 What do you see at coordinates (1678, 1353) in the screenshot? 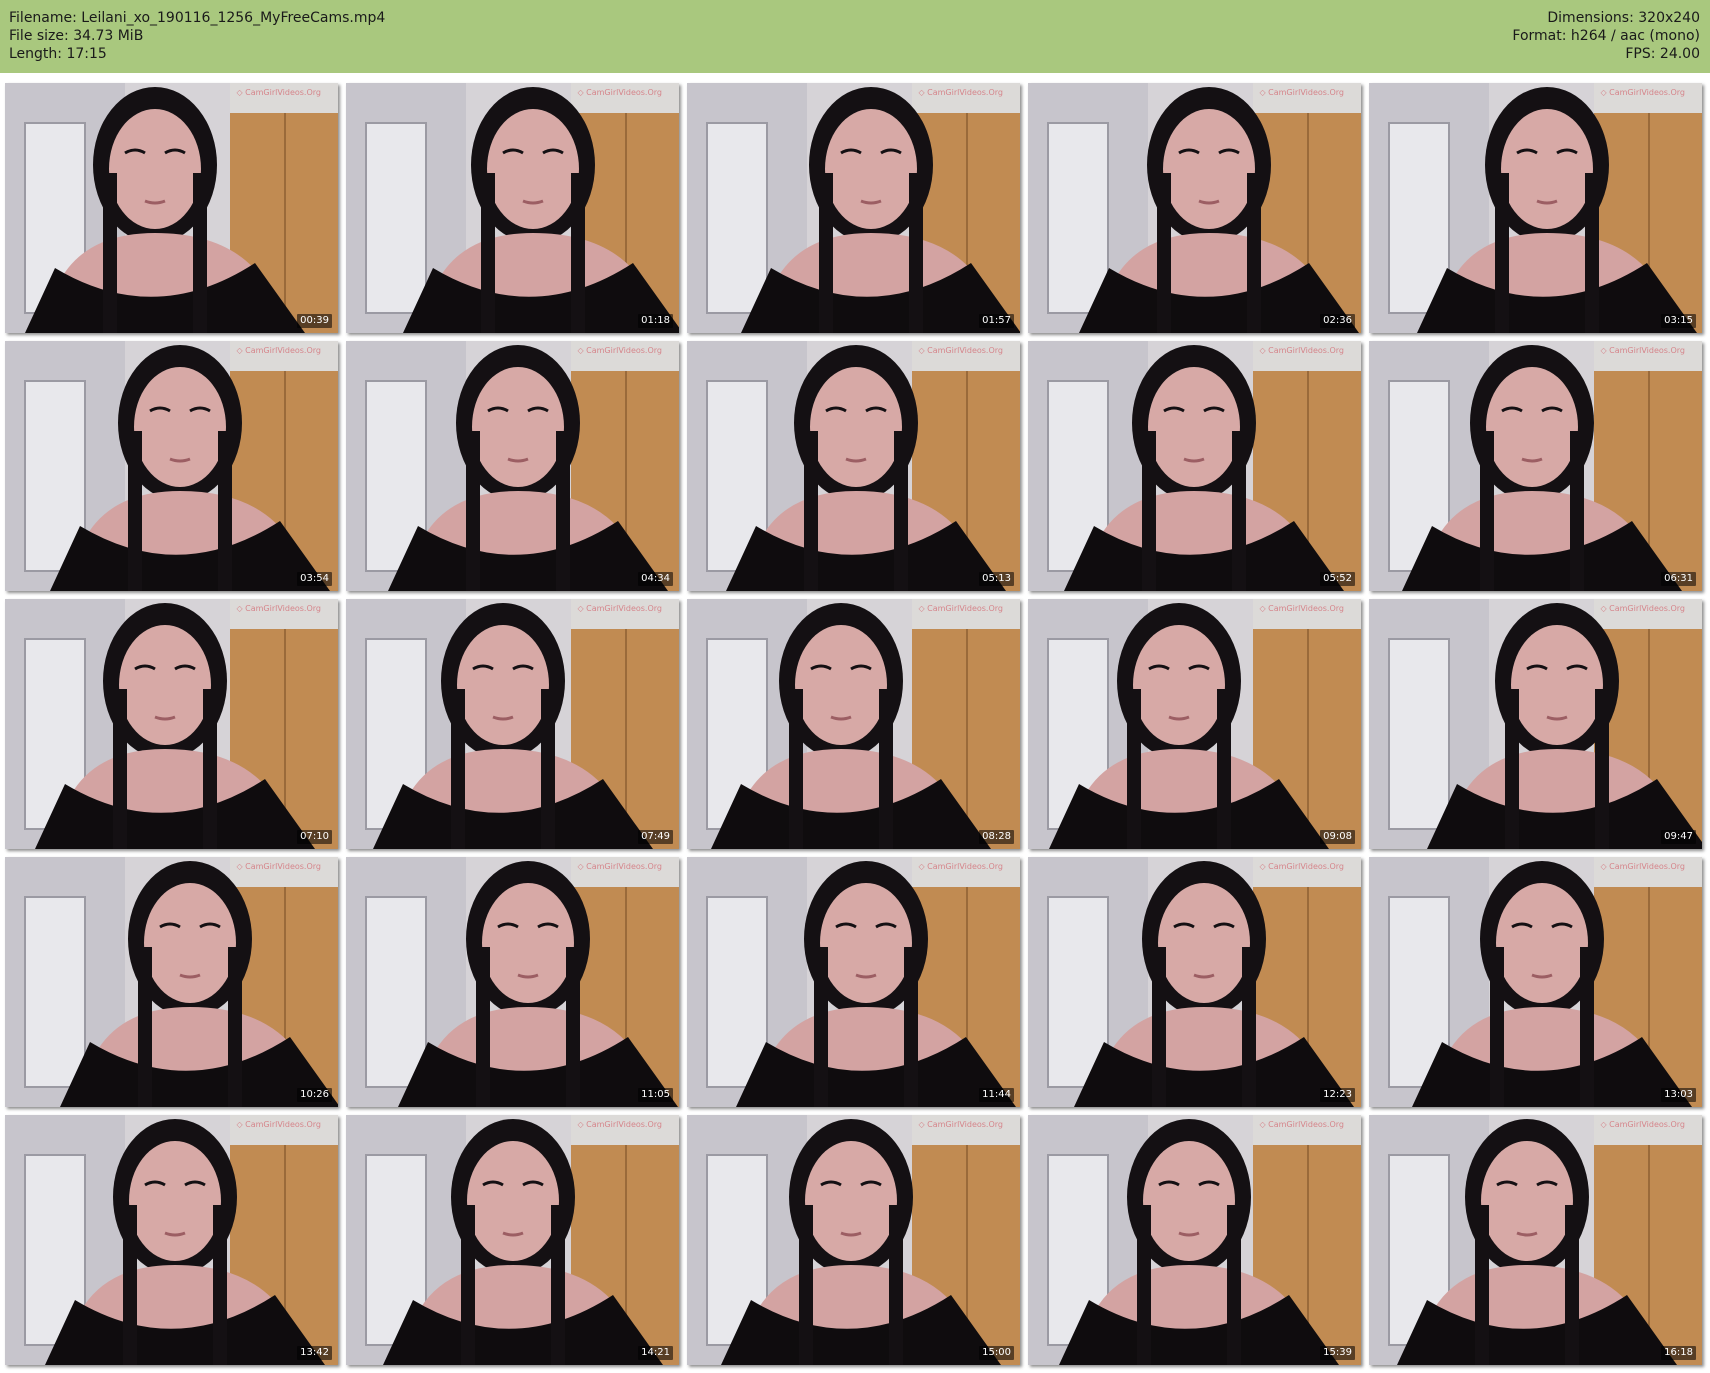
I see `thumbnail-timestamp: 16:18` at bounding box center [1678, 1353].